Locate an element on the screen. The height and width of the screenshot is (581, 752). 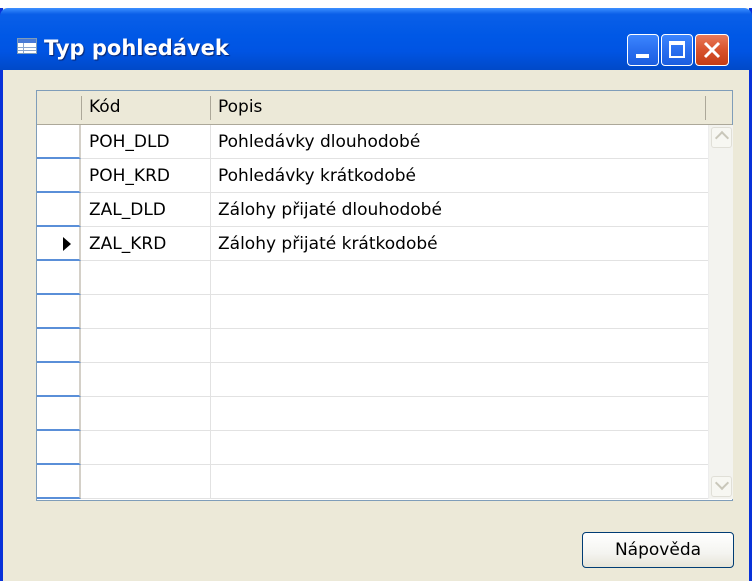
table-row: ZAL_DLD Zálohy přijaté dlouhodobé is located at coordinates (373, 210).